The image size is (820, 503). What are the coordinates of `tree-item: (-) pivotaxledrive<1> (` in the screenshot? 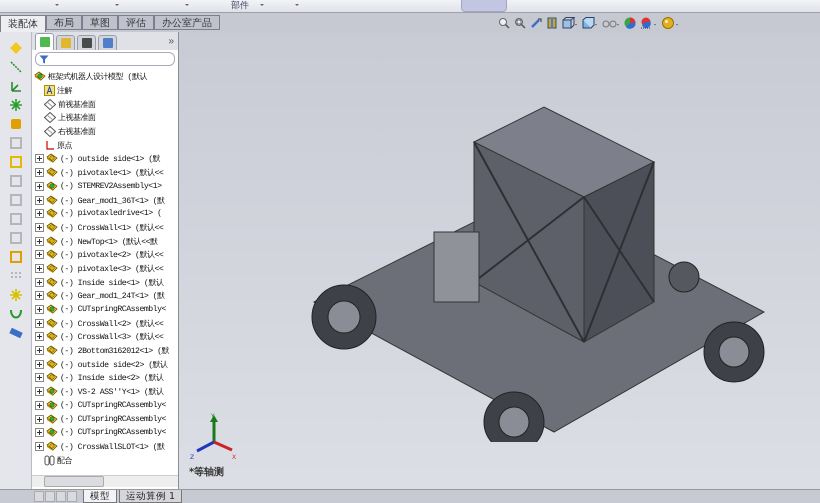 It's located at (111, 213).